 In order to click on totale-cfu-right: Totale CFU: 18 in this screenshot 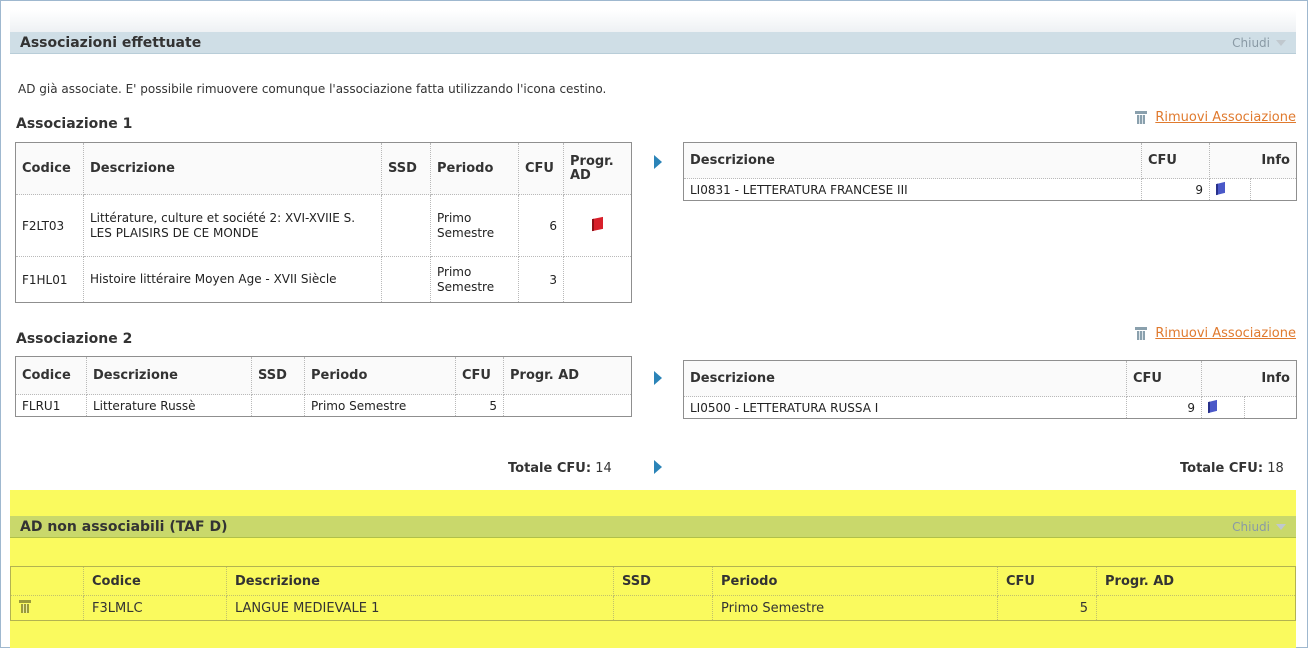, I will do `click(1232, 468)`.